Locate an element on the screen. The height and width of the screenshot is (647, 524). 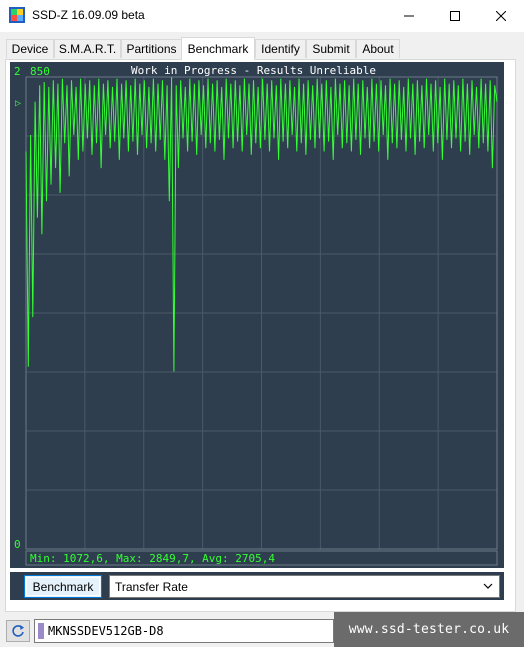
tab-label: Identify is located at coordinates (280, 49).